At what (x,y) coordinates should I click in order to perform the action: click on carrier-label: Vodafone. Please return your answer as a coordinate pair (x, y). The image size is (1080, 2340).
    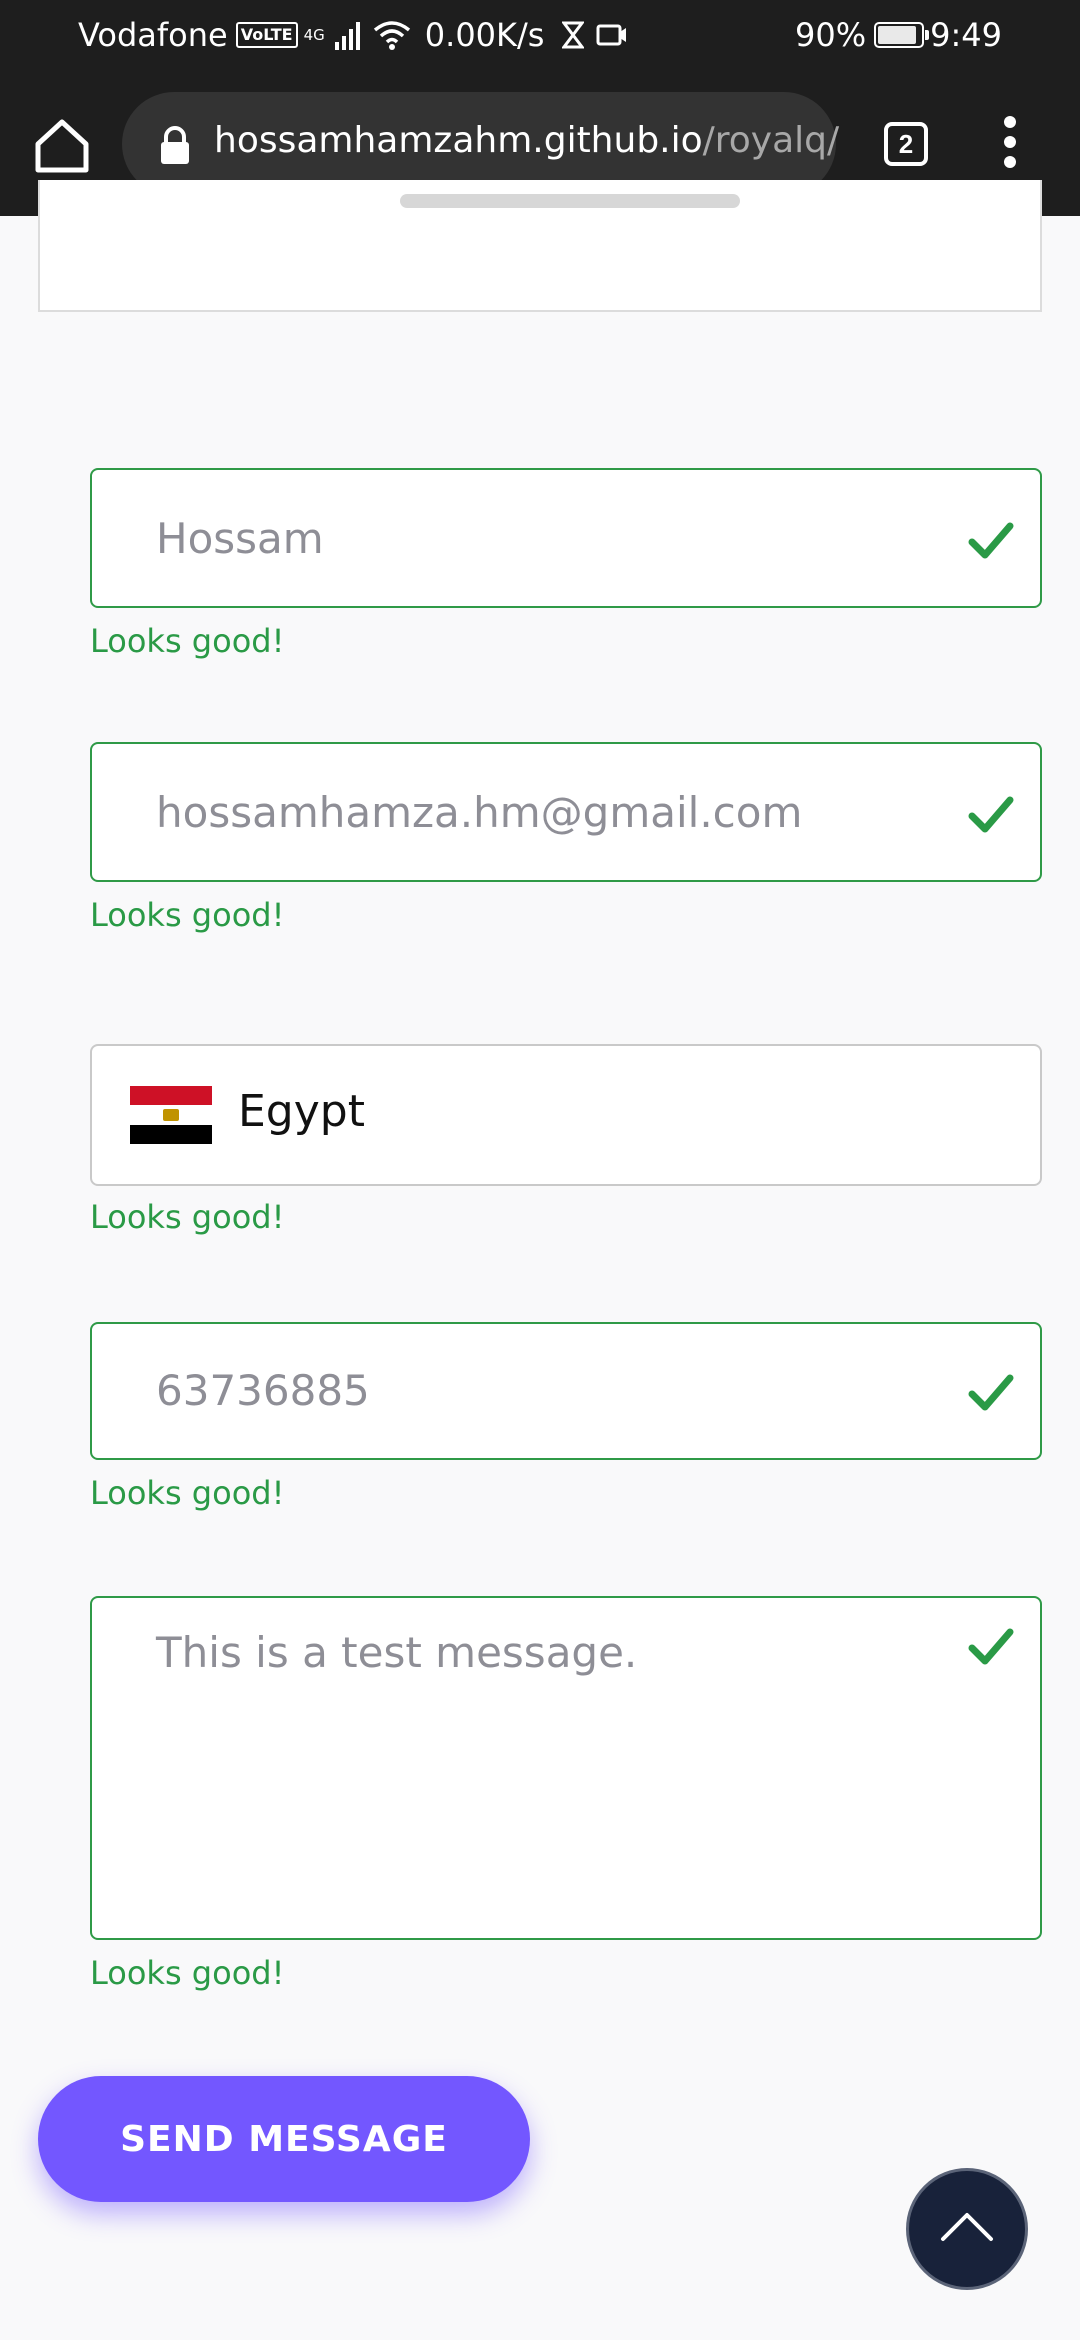
    Looking at the image, I should click on (153, 35).